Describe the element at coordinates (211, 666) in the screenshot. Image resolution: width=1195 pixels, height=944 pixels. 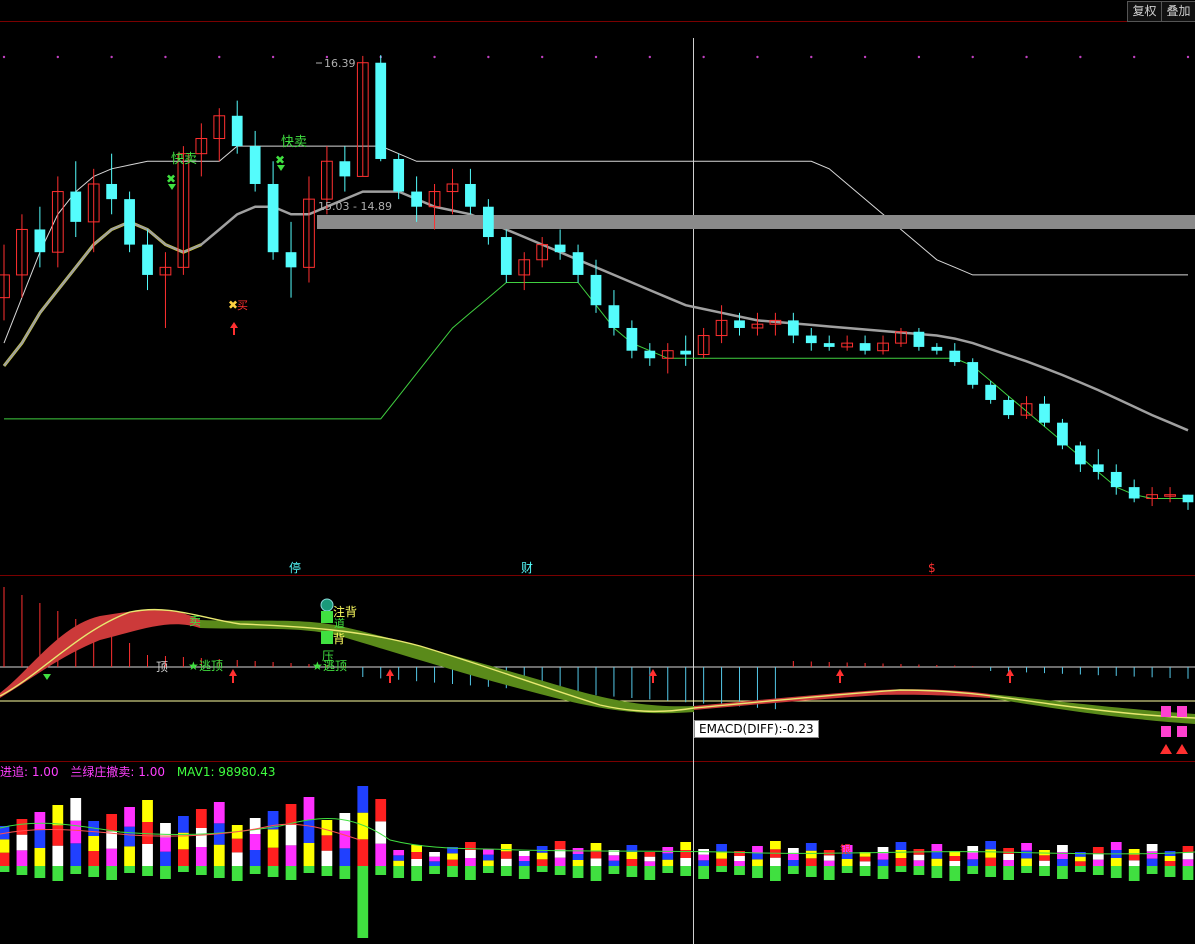
I see `escape-top-label-1: 逃顶` at that location.